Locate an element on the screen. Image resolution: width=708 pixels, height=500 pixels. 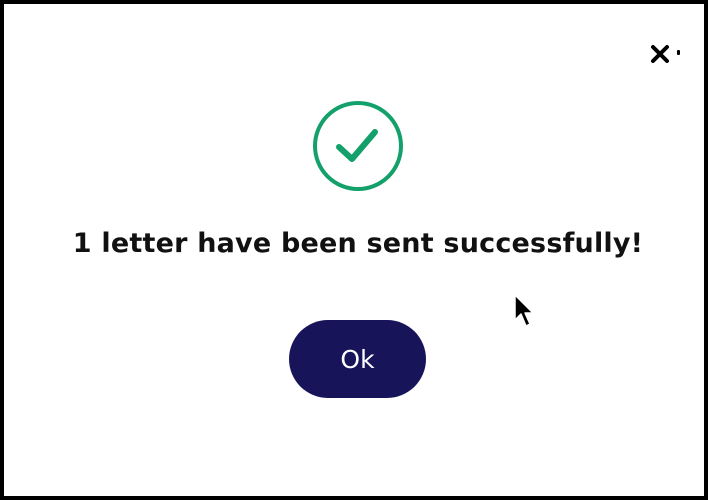
close-button-edge is located at coordinates (678, 52).